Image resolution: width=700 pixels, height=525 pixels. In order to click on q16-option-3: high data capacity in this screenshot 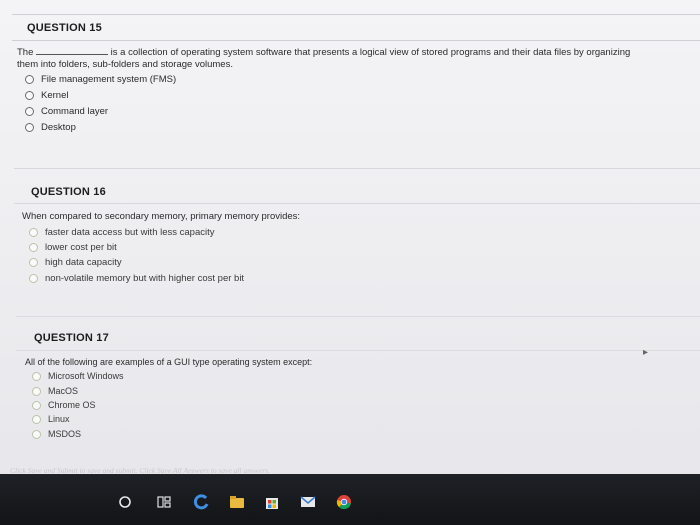, I will do `click(75, 262)`.